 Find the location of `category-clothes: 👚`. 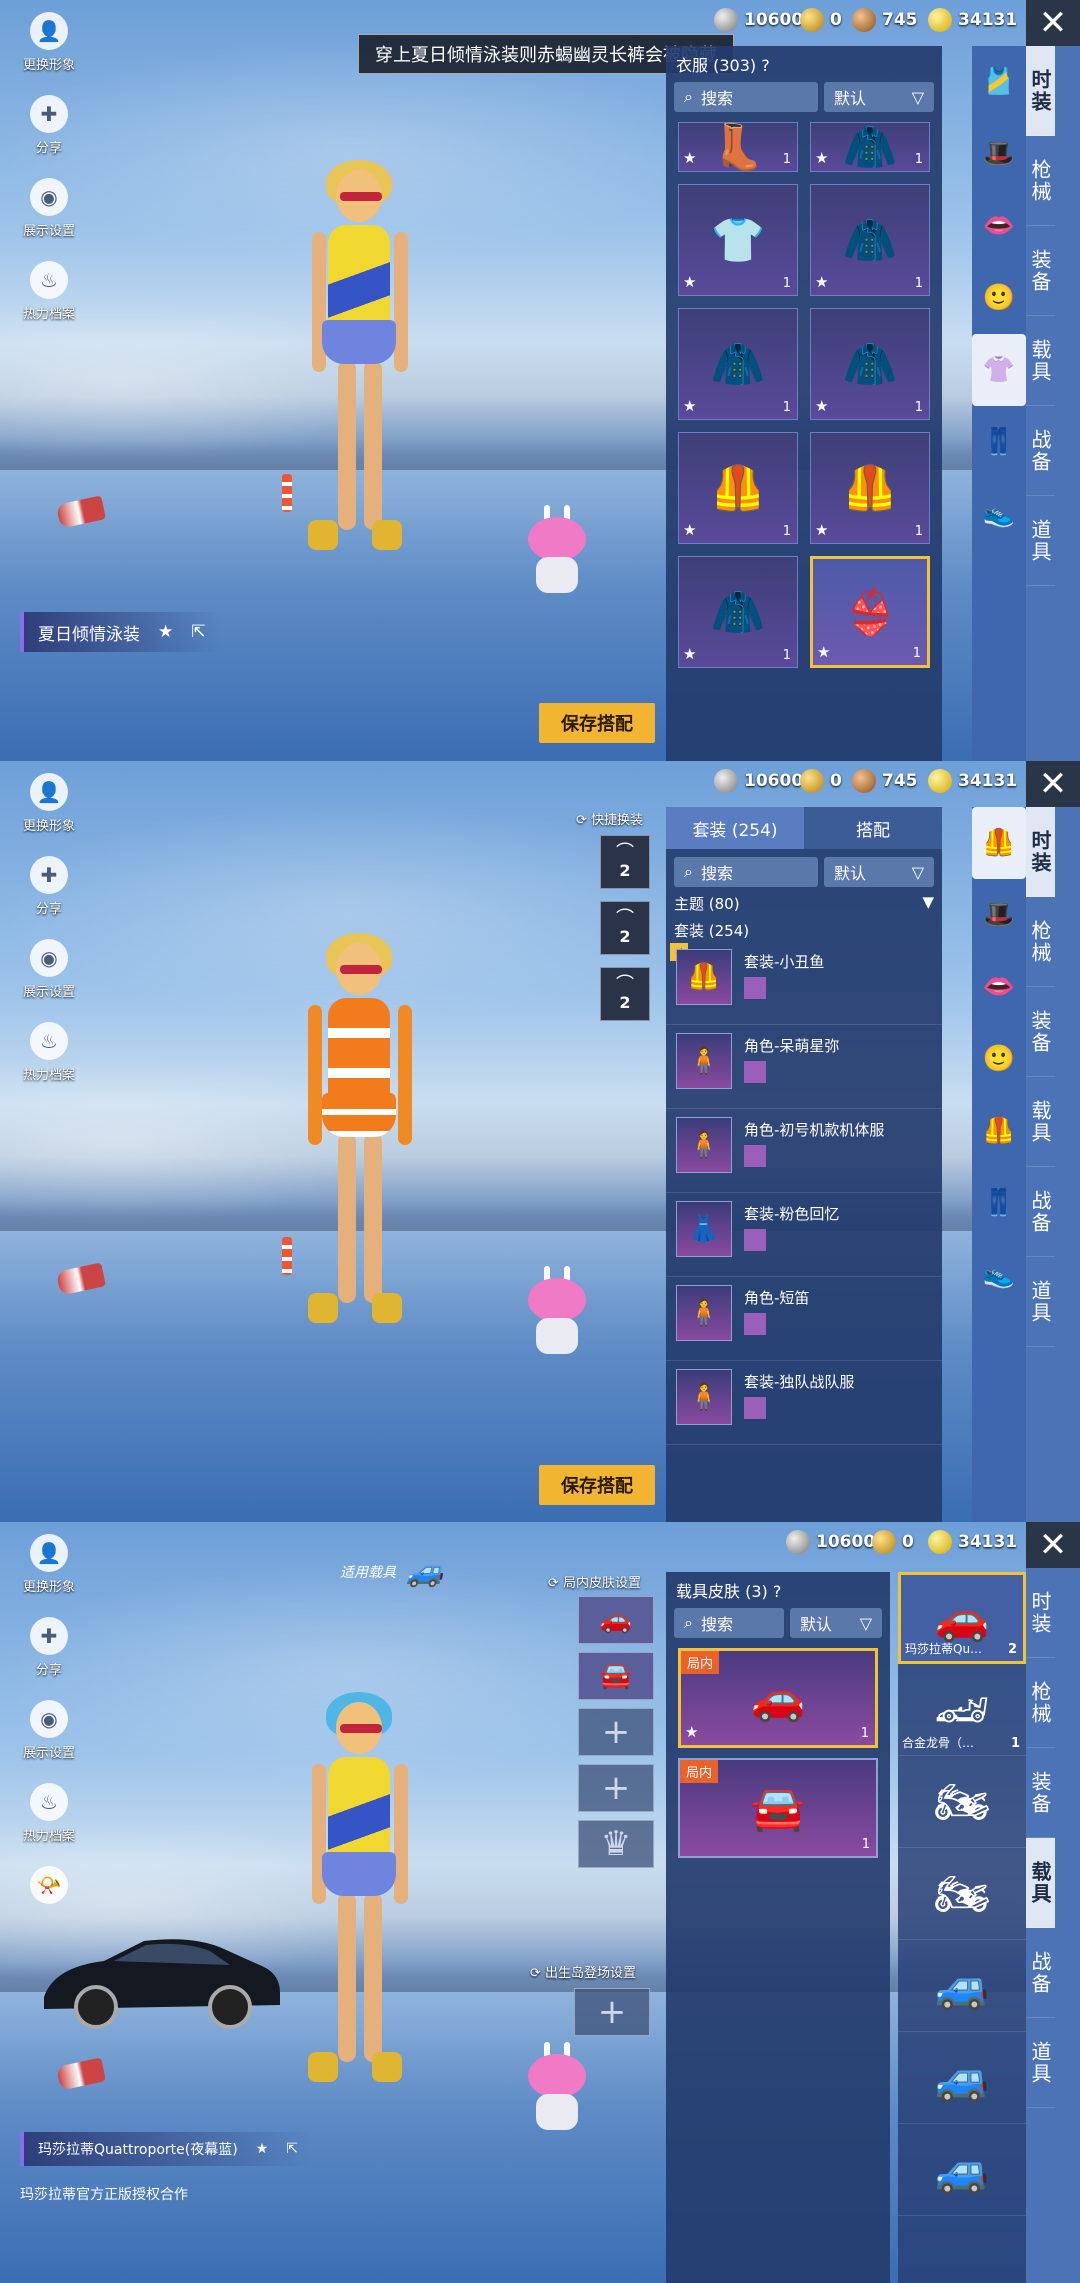

category-clothes: 👚 is located at coordinates (999, 370).